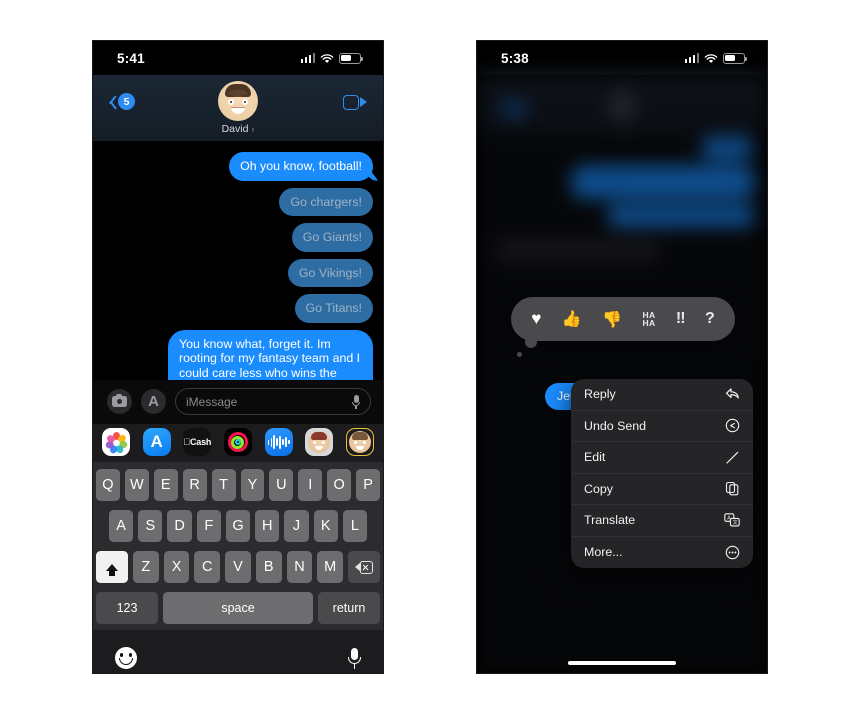  I want to click on photos-icon, so click(116, 442).